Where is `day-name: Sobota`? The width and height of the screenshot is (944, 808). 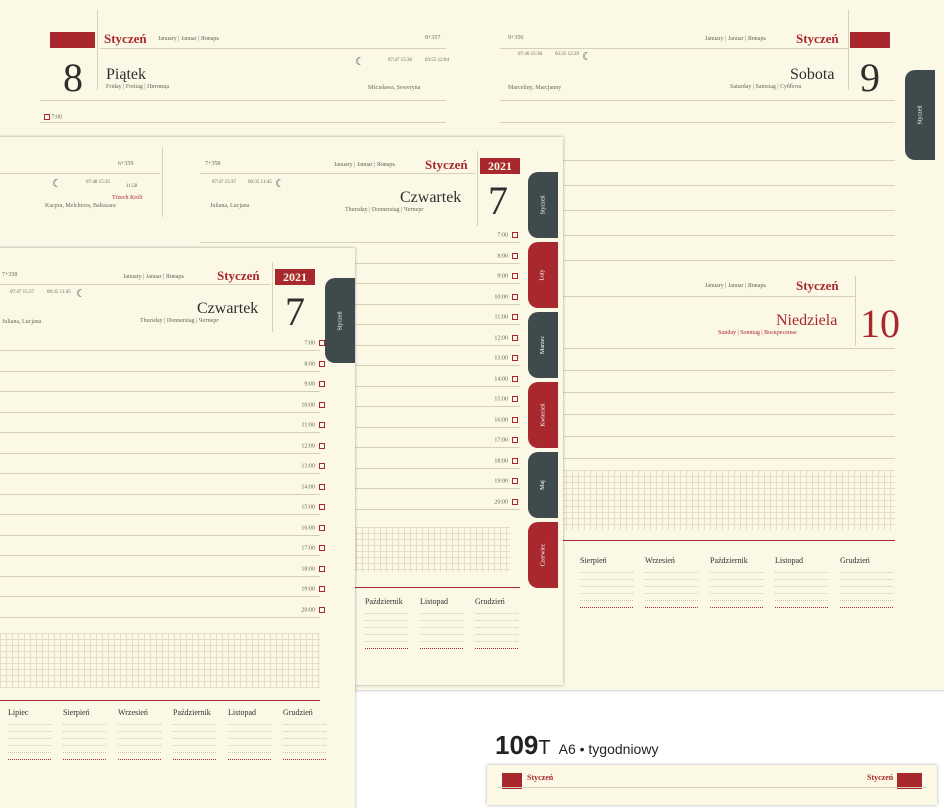
day-name: Sobota is located at coordinates (812, 74).